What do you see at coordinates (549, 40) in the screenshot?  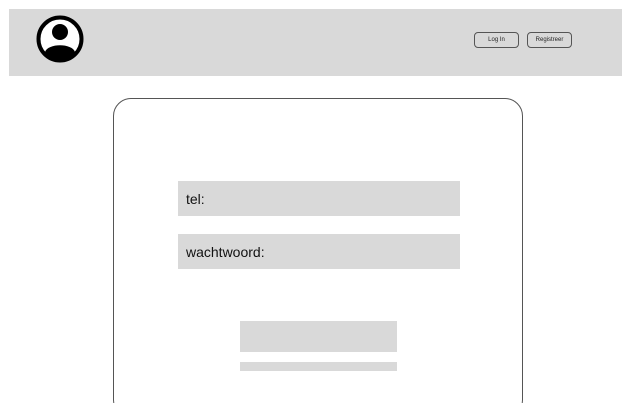 I see `register-button: Registreer` at bounding box center [549, 40].